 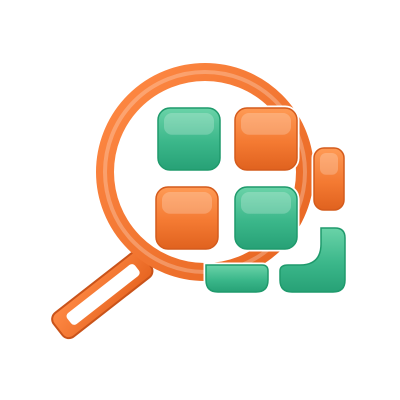 I want to click on magnifier-handle, so click(x=102, y=295).